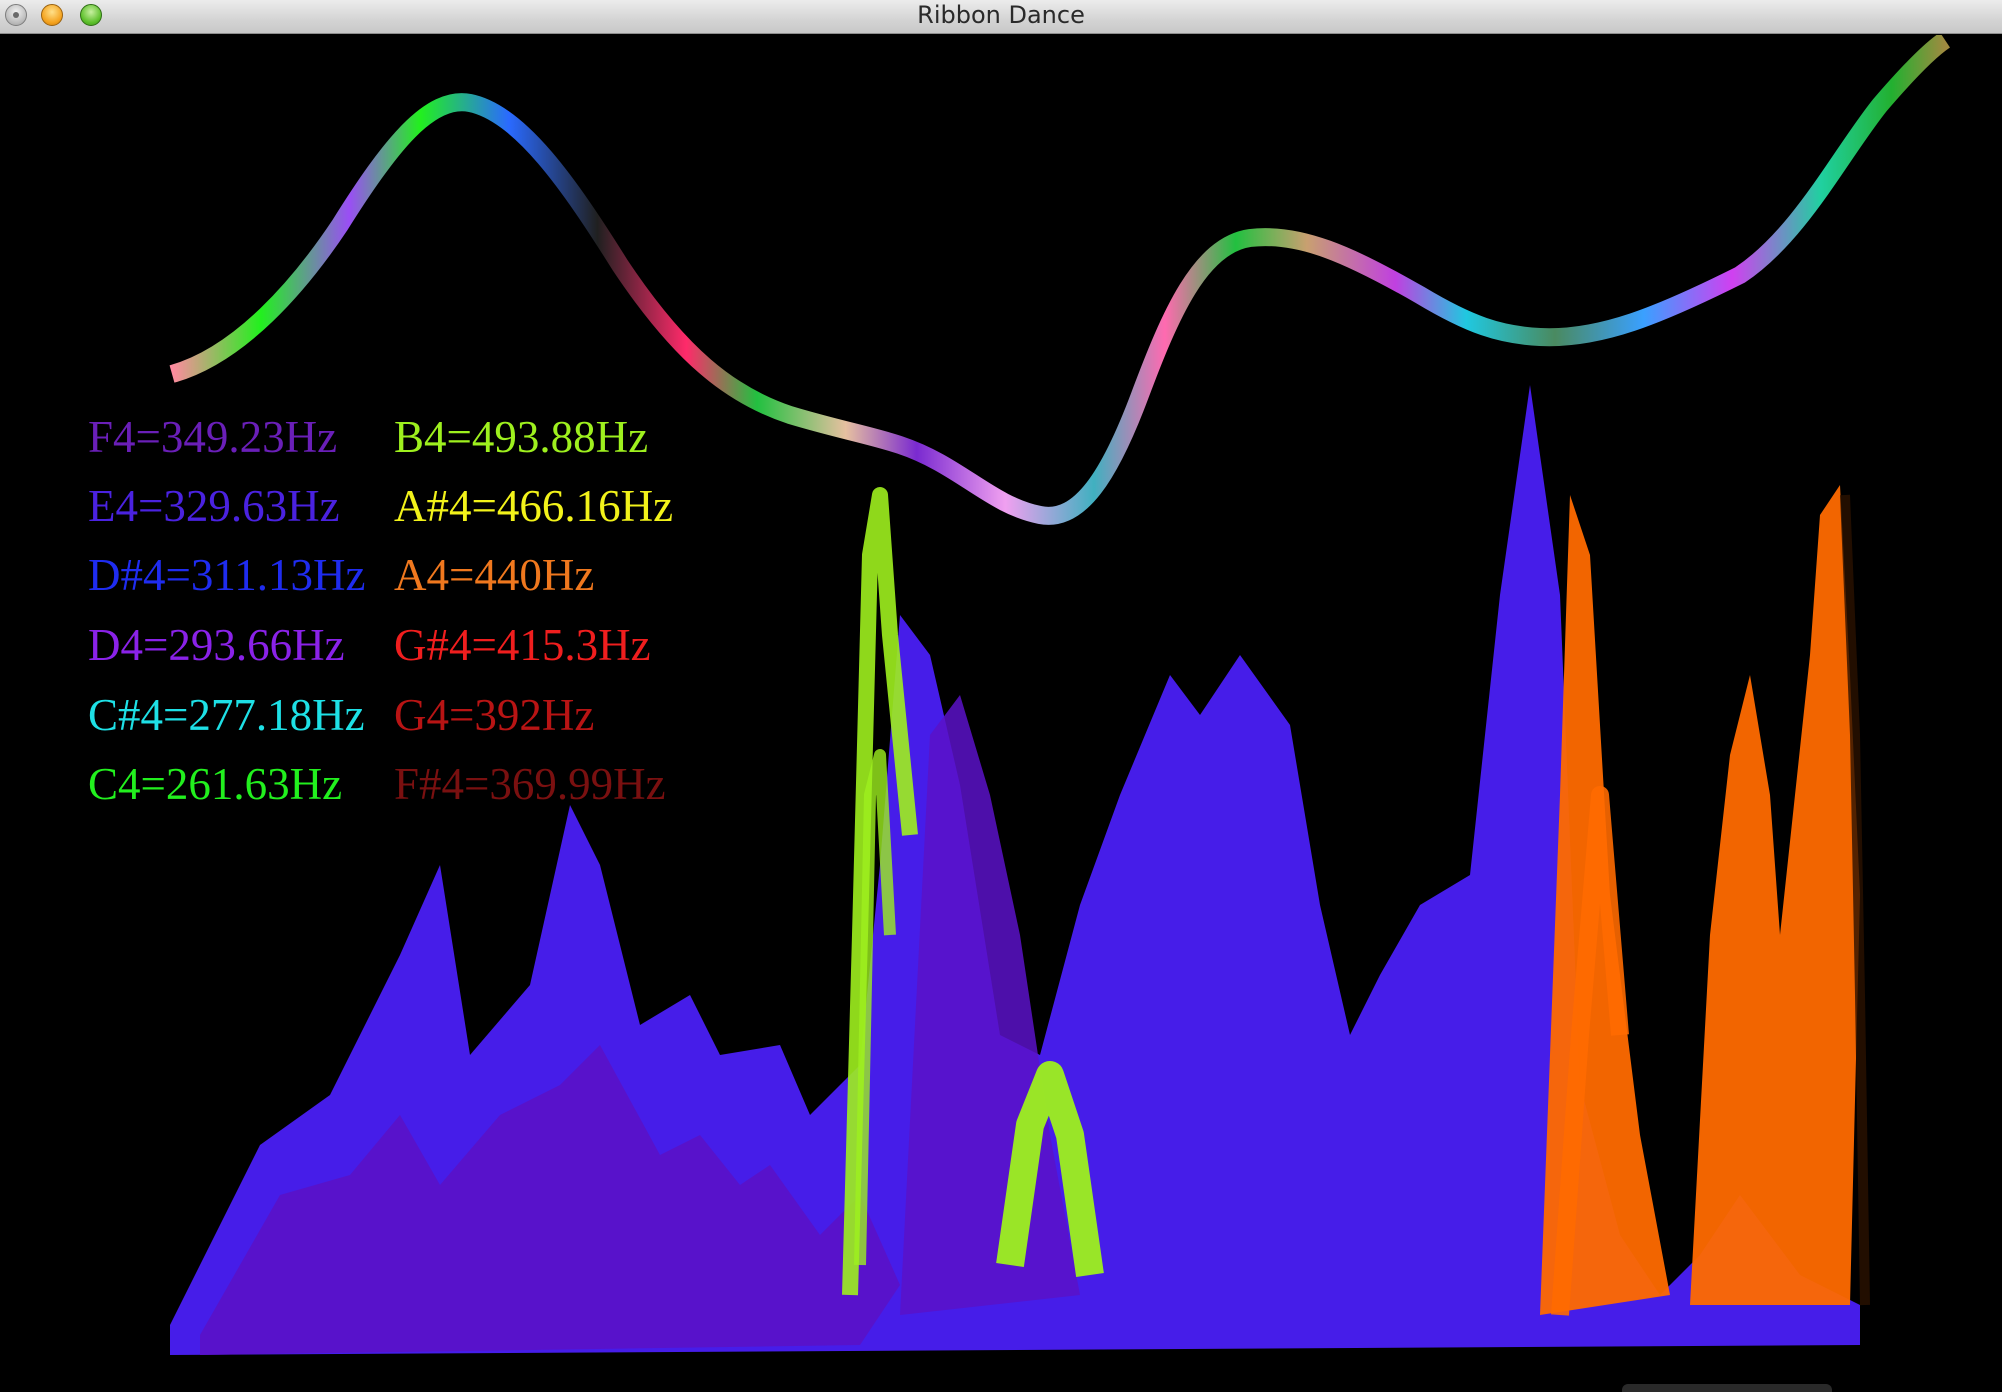 The width and height of the screenshot is (2002, 1392). I want to click on window-title: Ribbon Dance, so click(1001, 15).